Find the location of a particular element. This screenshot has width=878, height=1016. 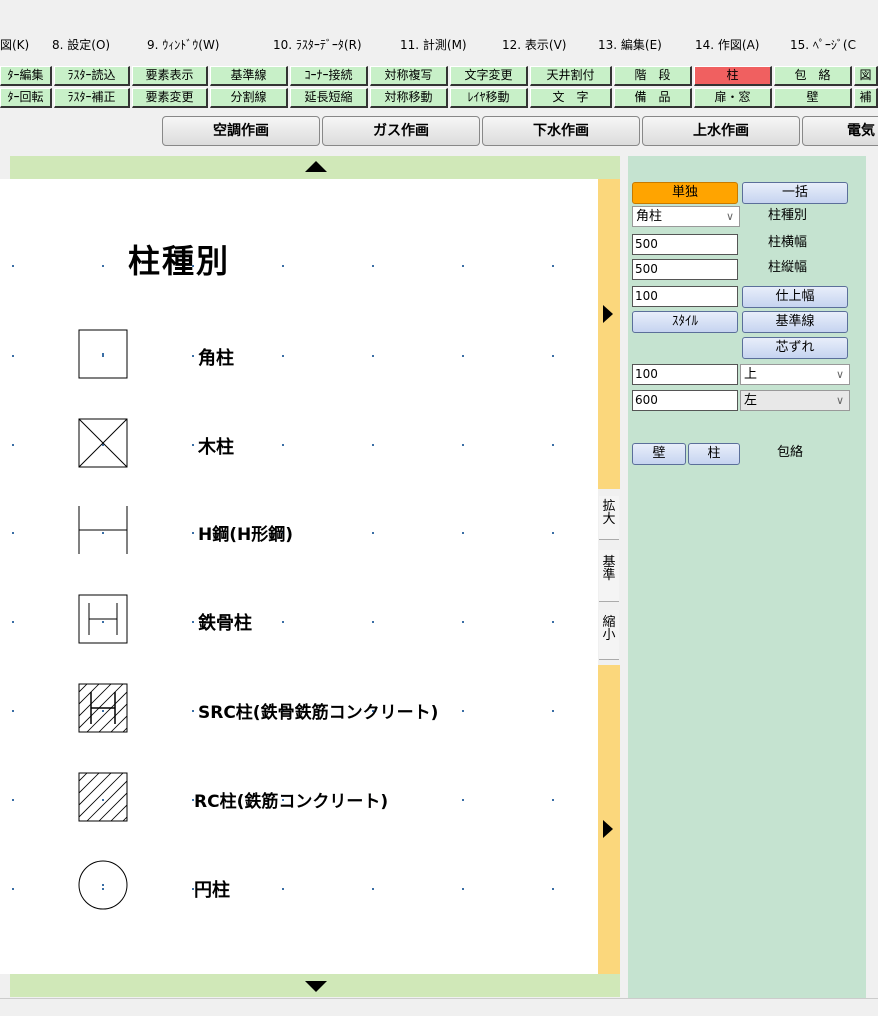

tool-layer-move: ﾚｲﾔ移動 is located at coordinates (489, 98).